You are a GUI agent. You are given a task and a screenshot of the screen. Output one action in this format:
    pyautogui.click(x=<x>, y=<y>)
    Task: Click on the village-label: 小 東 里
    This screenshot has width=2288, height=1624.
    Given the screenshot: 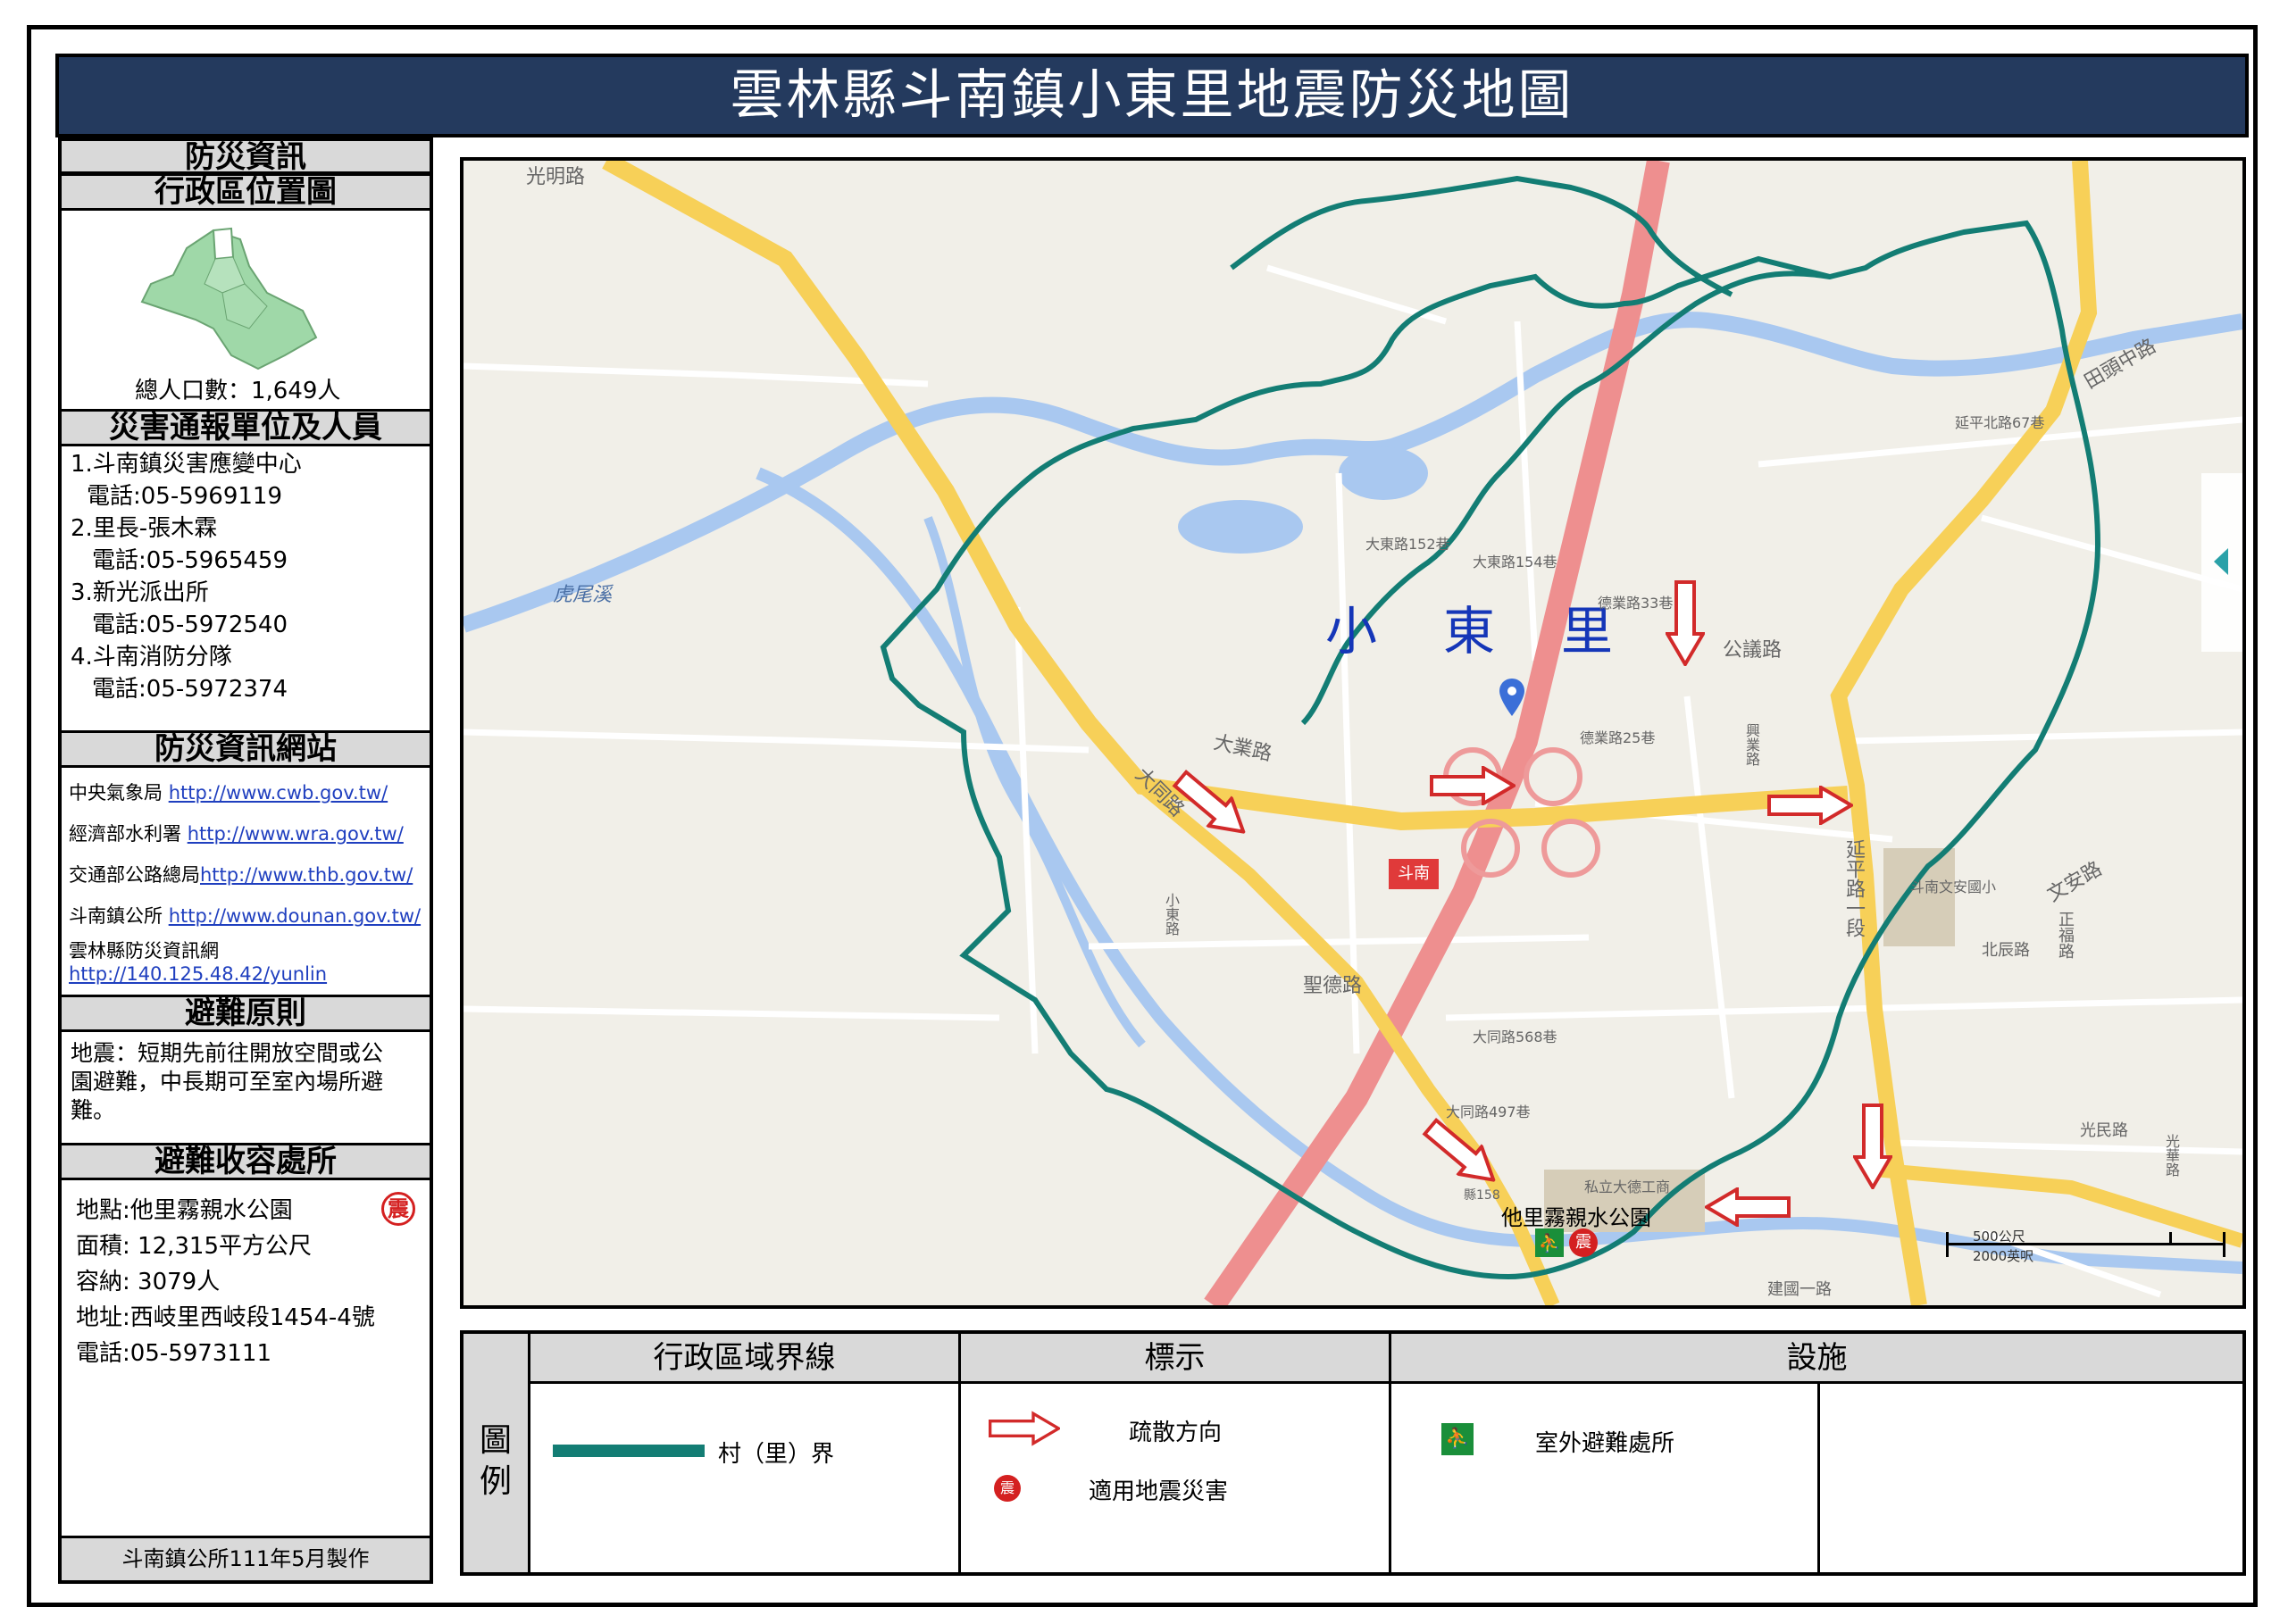 What is the action you would take?
    pyautogui.click(x=1473, y=631)
    